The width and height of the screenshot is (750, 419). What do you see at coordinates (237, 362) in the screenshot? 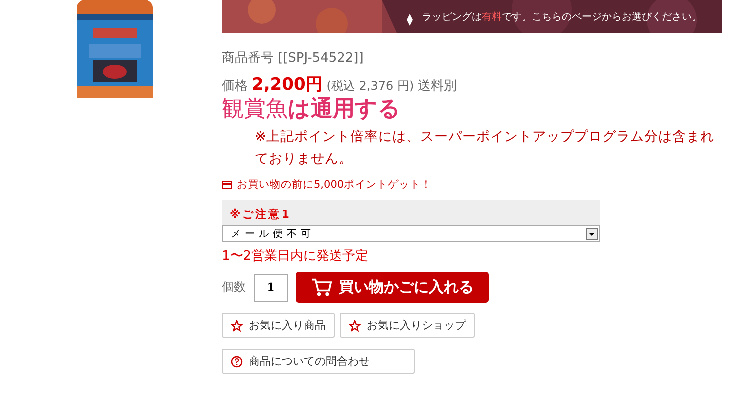
I see `help-icon` at bounding box center [237, 362].